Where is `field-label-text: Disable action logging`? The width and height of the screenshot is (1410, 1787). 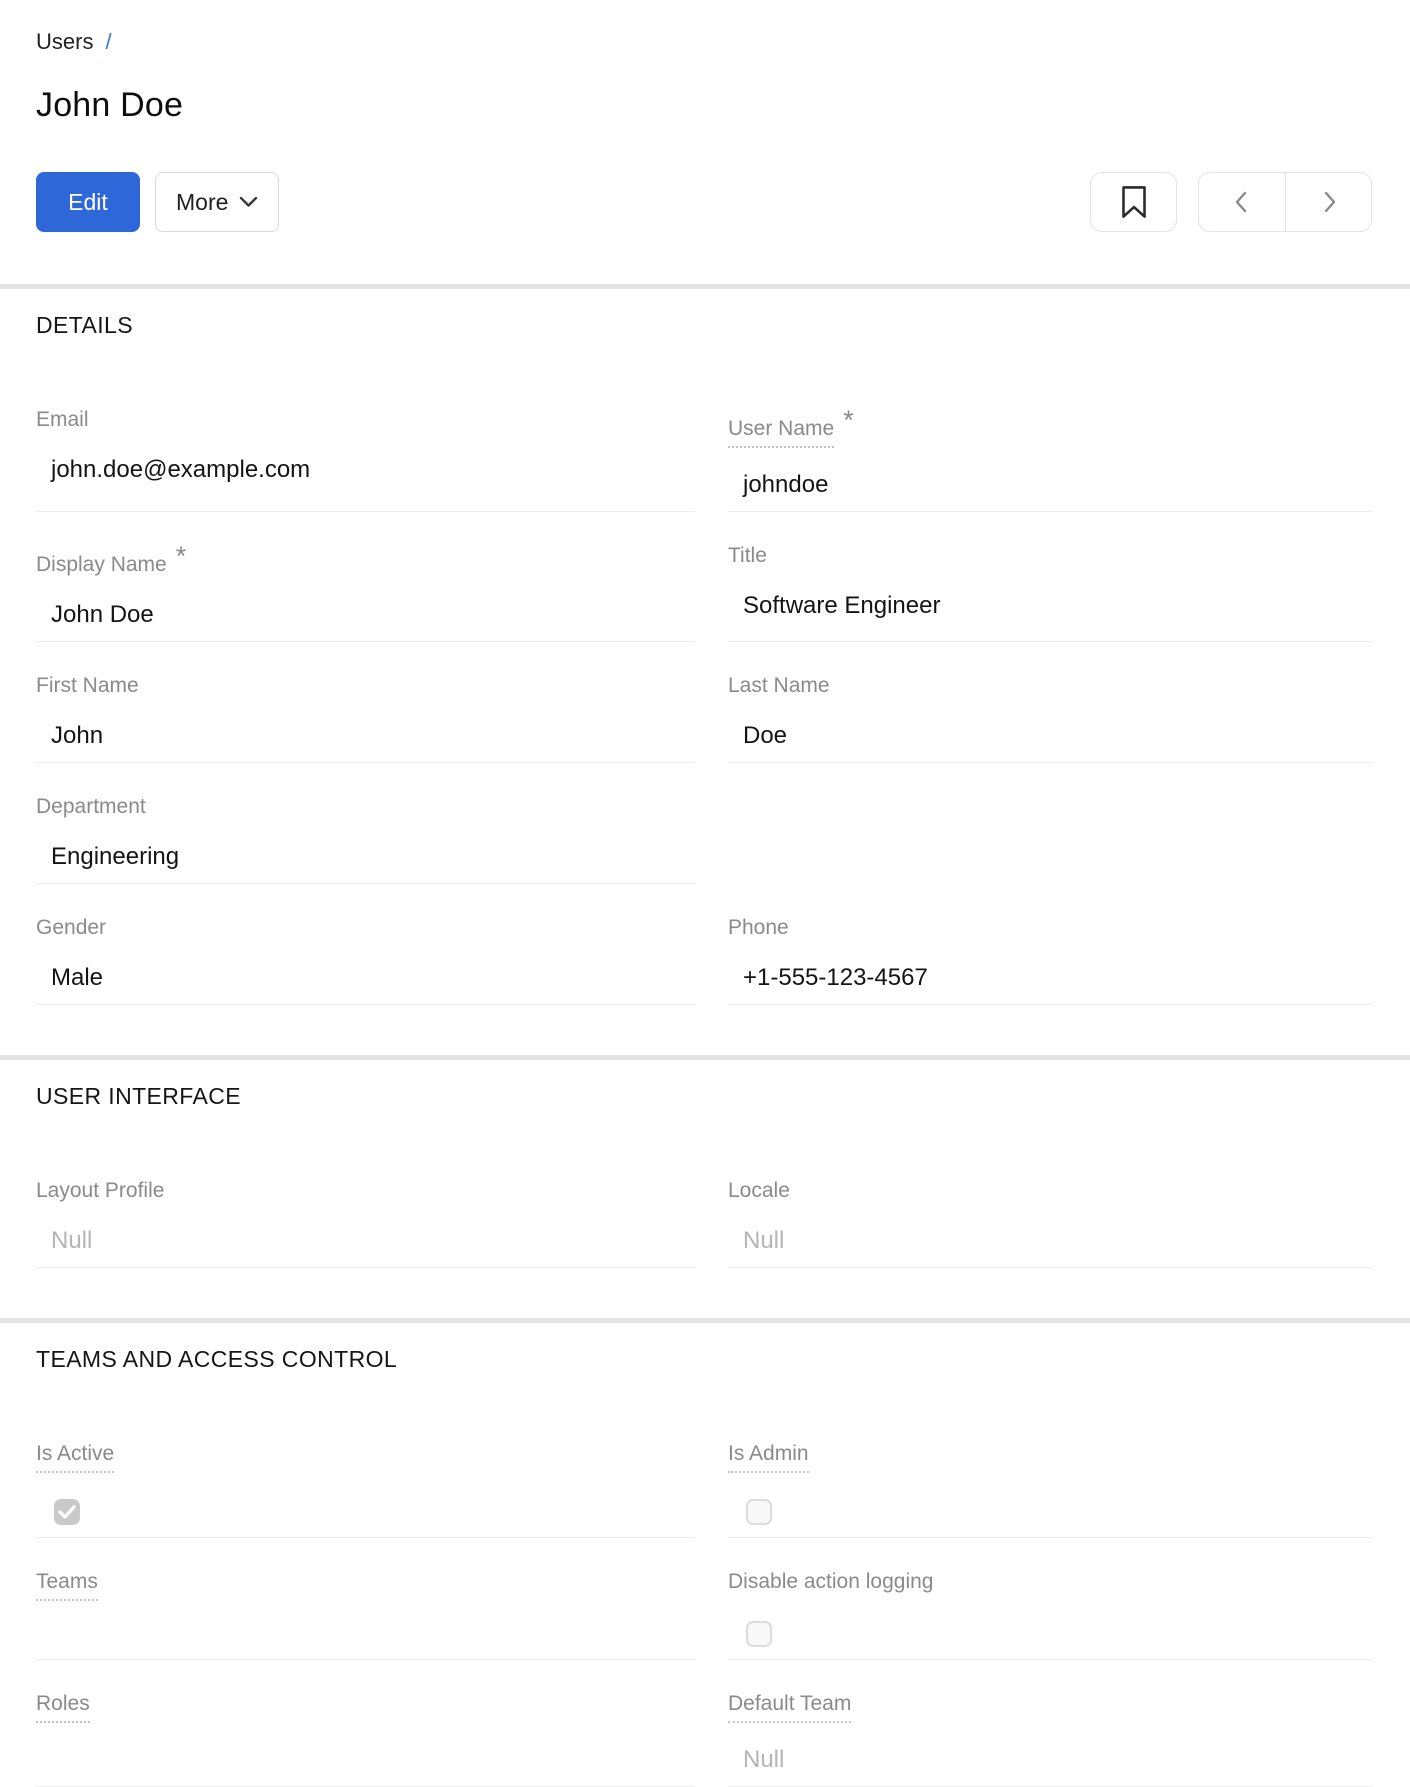
field-label-text: Disable action logging is located at coordinates (831, 1581).